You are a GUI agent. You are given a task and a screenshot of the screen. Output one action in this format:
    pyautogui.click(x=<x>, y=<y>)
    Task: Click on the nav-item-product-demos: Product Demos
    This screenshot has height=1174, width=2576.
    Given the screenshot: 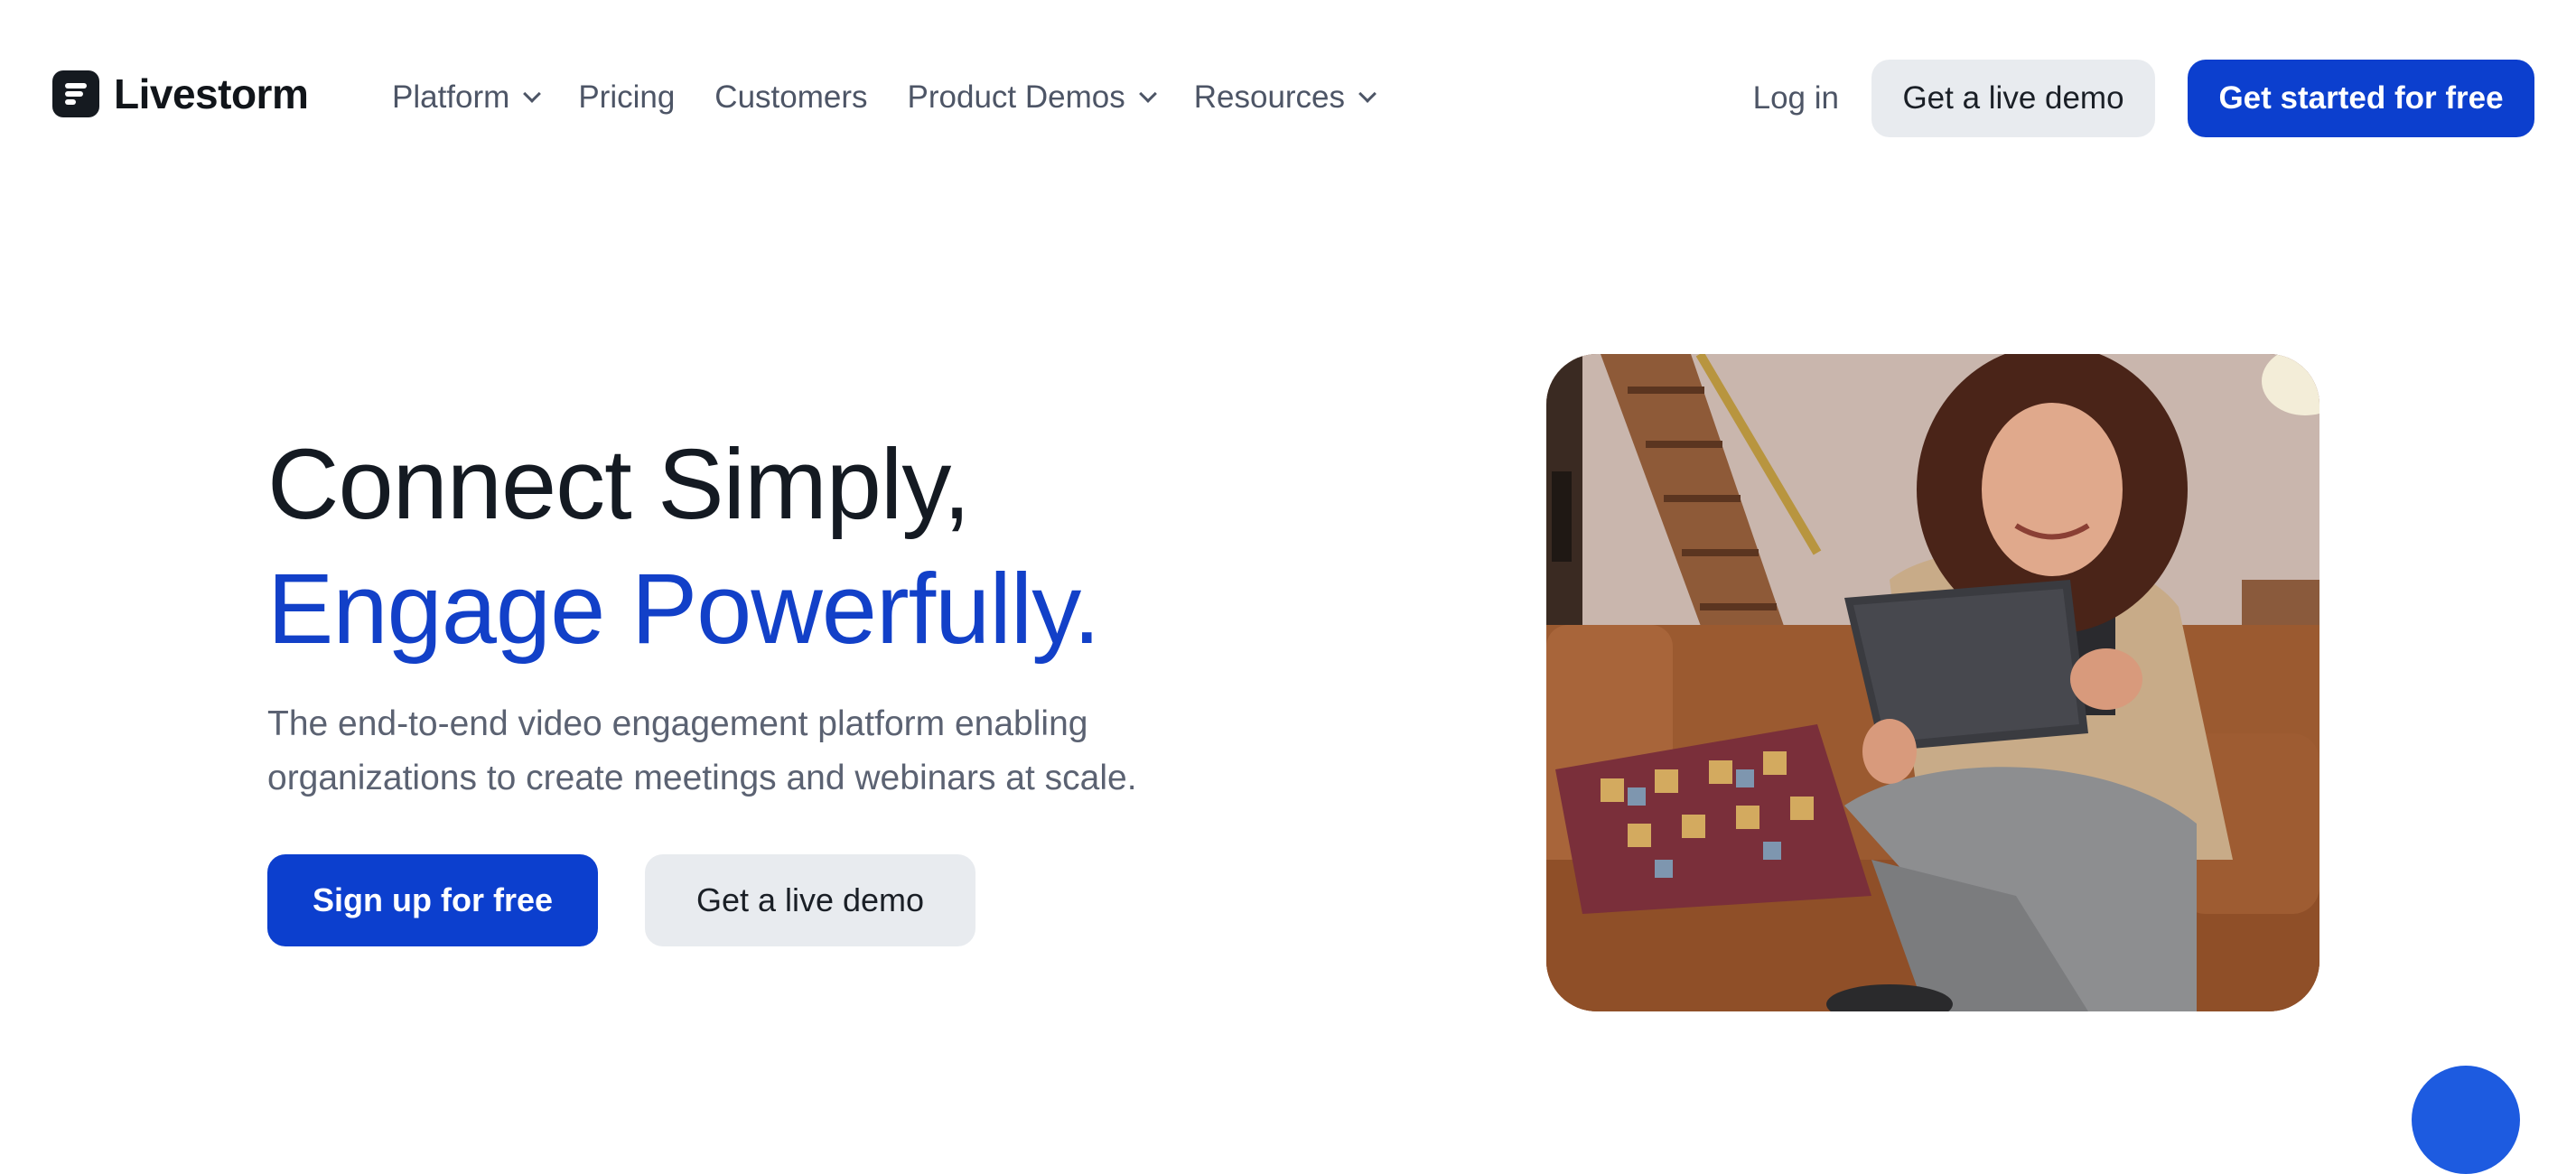 What is the action you would take?
    pyautogui.click(x=1032, y=97)
    